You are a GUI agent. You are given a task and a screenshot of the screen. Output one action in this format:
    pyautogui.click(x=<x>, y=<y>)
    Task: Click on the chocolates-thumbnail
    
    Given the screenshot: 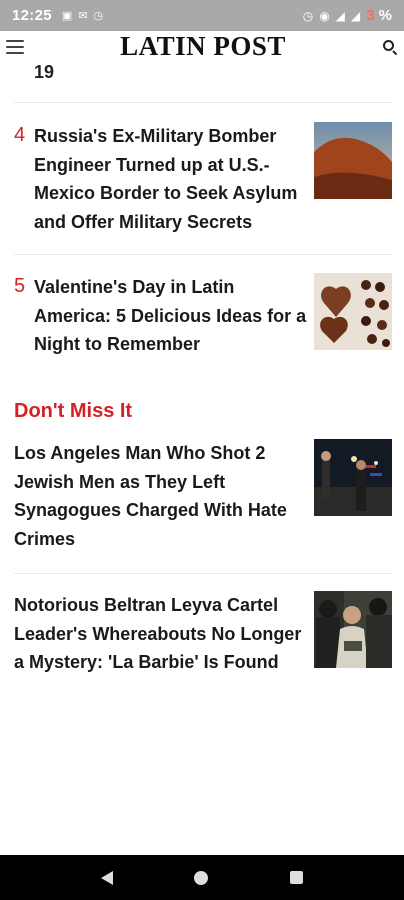 What is the action you would take?
    pyautogui.click(x=353, y=311)
    